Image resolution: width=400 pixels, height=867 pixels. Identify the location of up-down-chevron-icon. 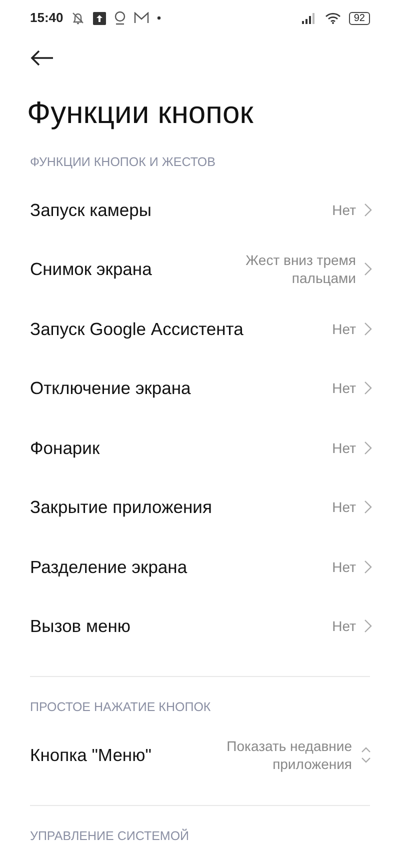
(366, 755).